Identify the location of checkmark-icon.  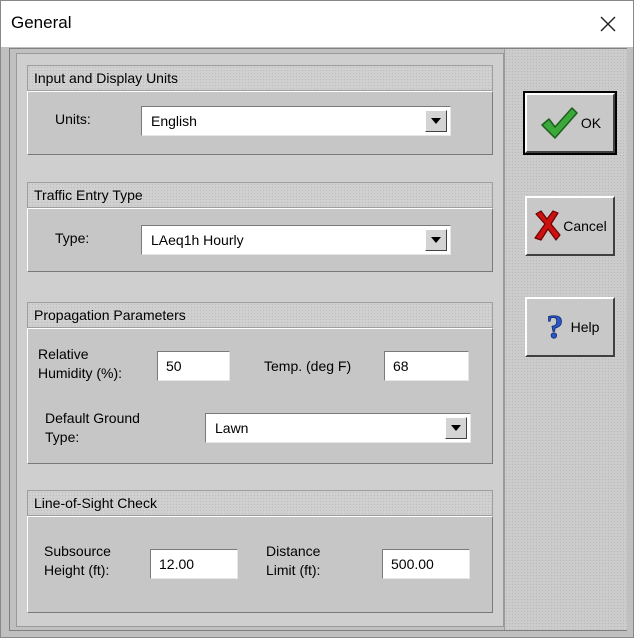
(559, 123).